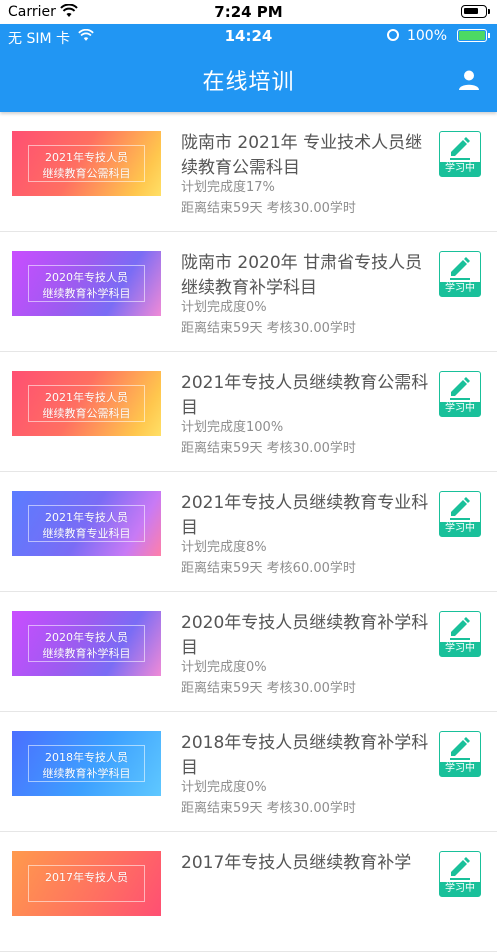 The width and height of the screenshot is (497, 952). What do you see at coordinates (302, 275) in the screenshot?
I see `course-title: 陇南市 2020年 甘肃省专技人员继续教育补学科目` at bounding box center [302, 275].